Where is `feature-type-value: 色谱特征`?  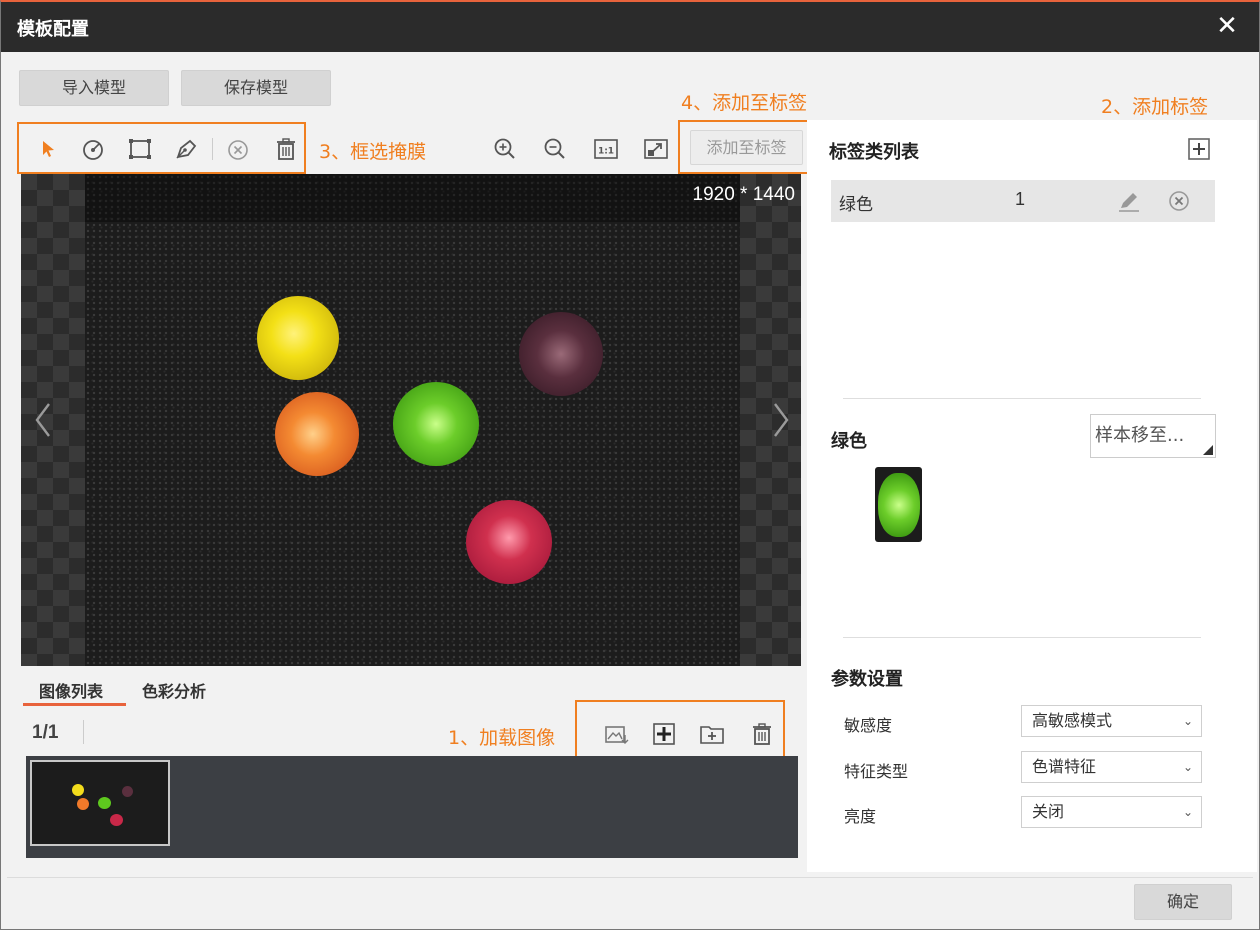 feature-type-value: 色谱特征 is located at coordinates (1064, 766).